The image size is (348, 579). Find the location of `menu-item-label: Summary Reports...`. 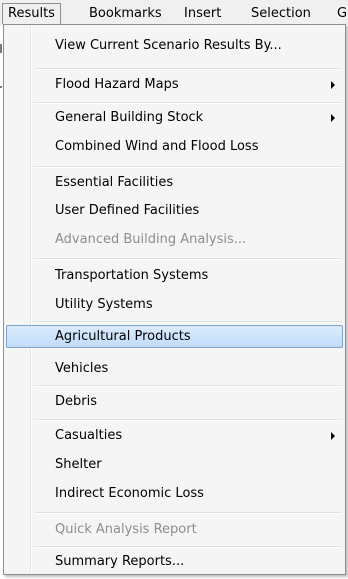

menu-item-label: Summary Reports... is located at coordinates (120, 561).